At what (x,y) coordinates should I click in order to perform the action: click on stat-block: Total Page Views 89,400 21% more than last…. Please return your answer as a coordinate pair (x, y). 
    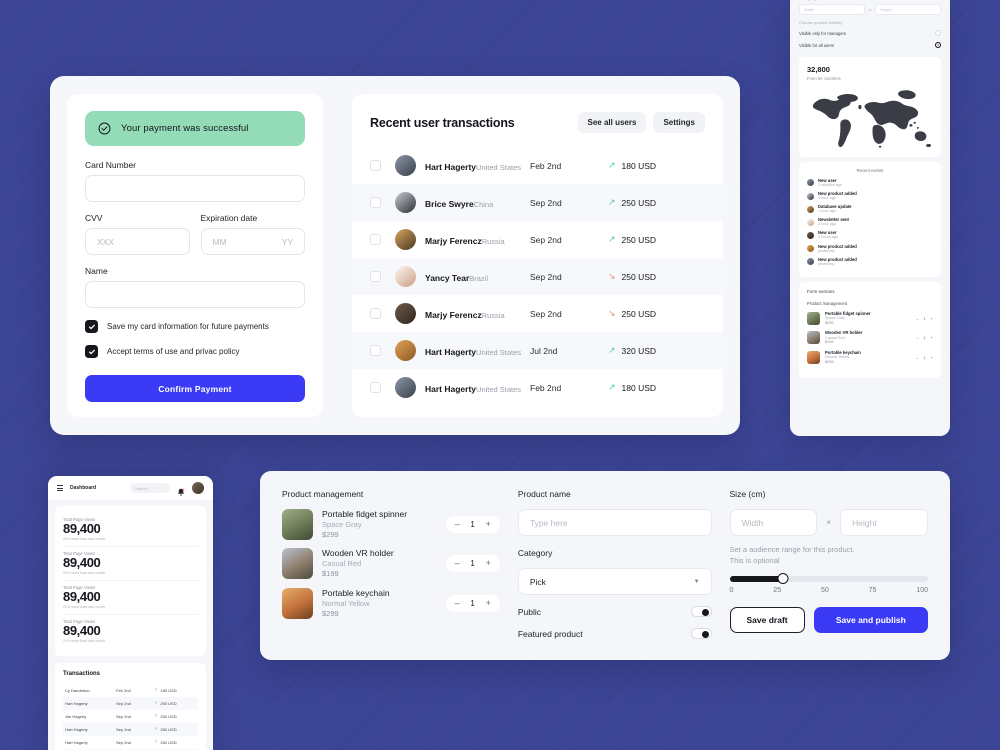
    Looking at the image, I should click on (130, 562).